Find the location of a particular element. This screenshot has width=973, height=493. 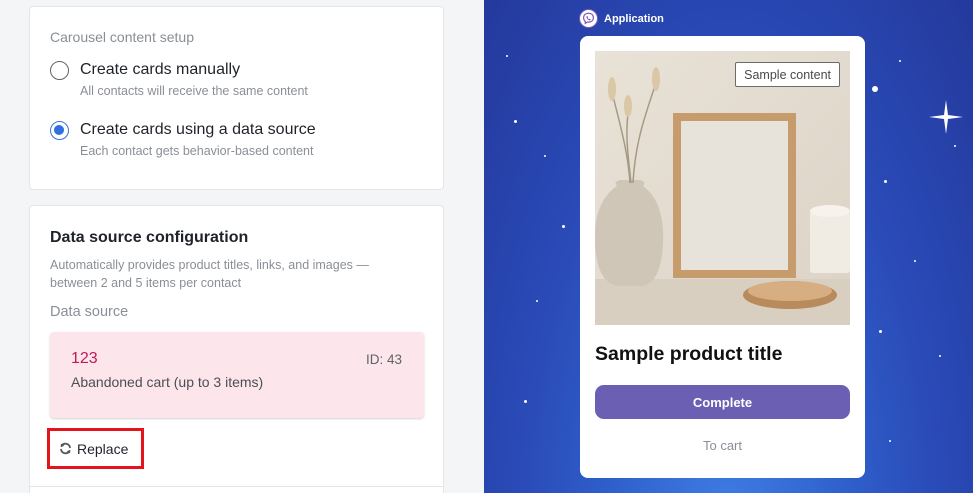

app-header: Application is located at coordinates (621, 18).